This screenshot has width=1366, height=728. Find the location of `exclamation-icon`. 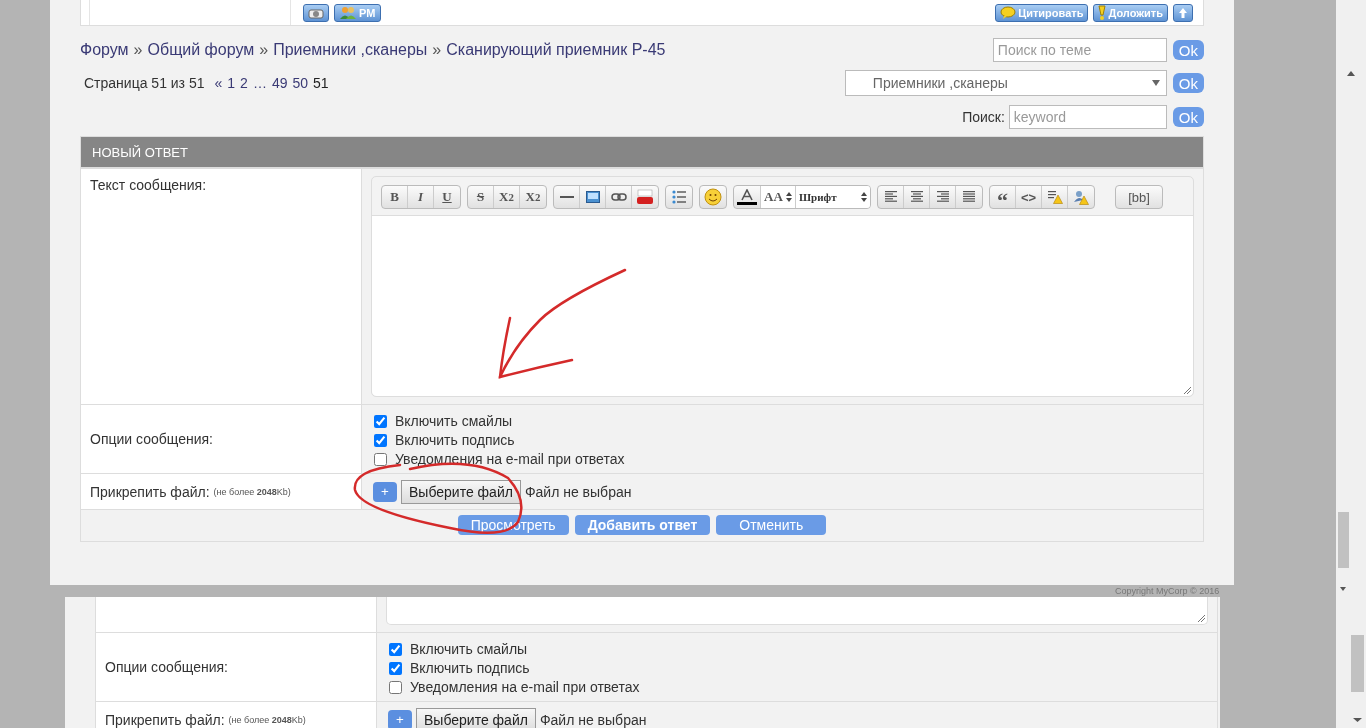

exclamation-icon is located at coordinates (1102, 12).